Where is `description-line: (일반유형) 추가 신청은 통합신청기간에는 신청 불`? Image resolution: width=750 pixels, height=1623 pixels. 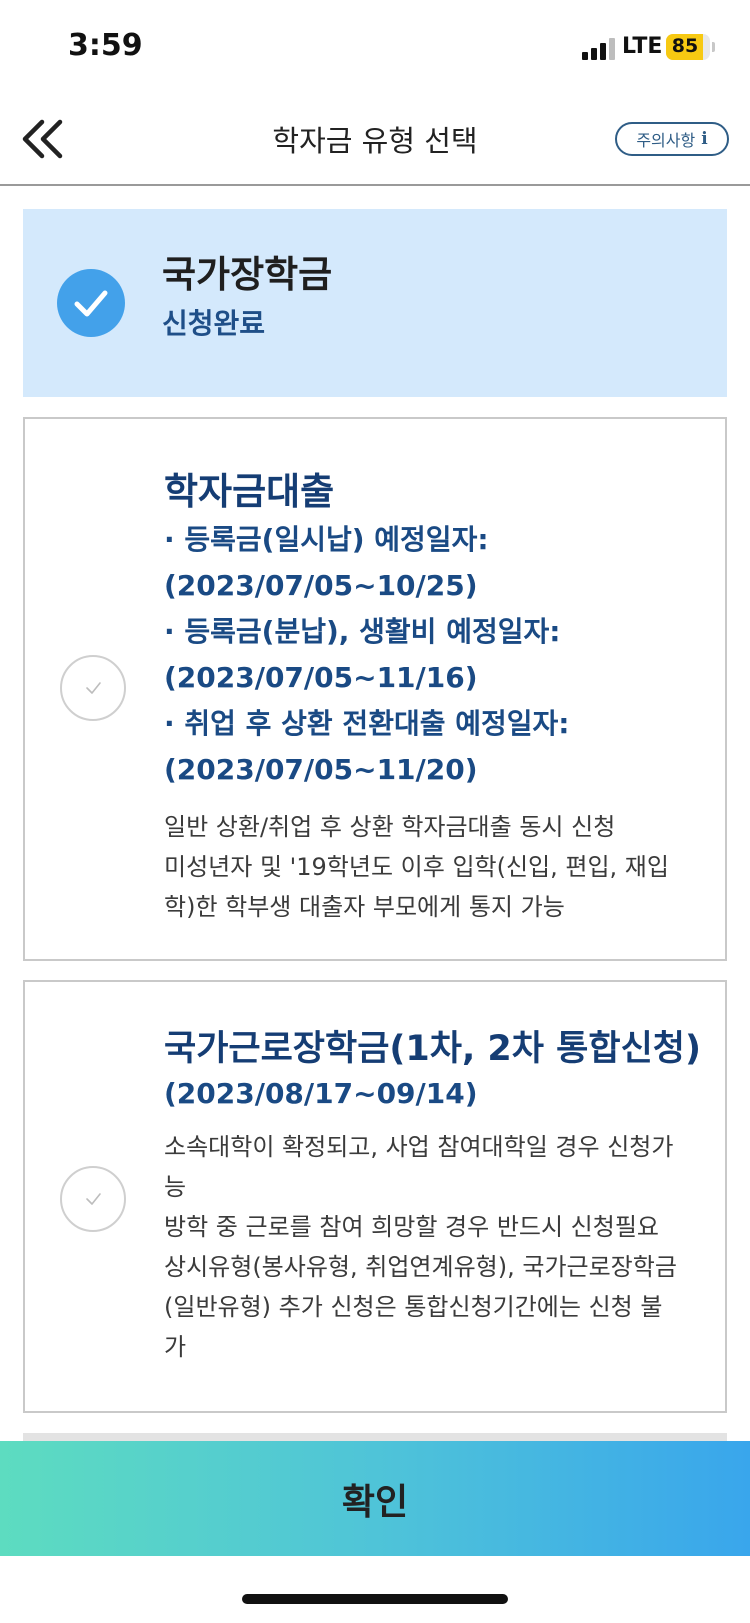 description-line: (일반유형) 추가 신청은 통합신청기간에는 신청 불 is located at coordinates (413, 1307).